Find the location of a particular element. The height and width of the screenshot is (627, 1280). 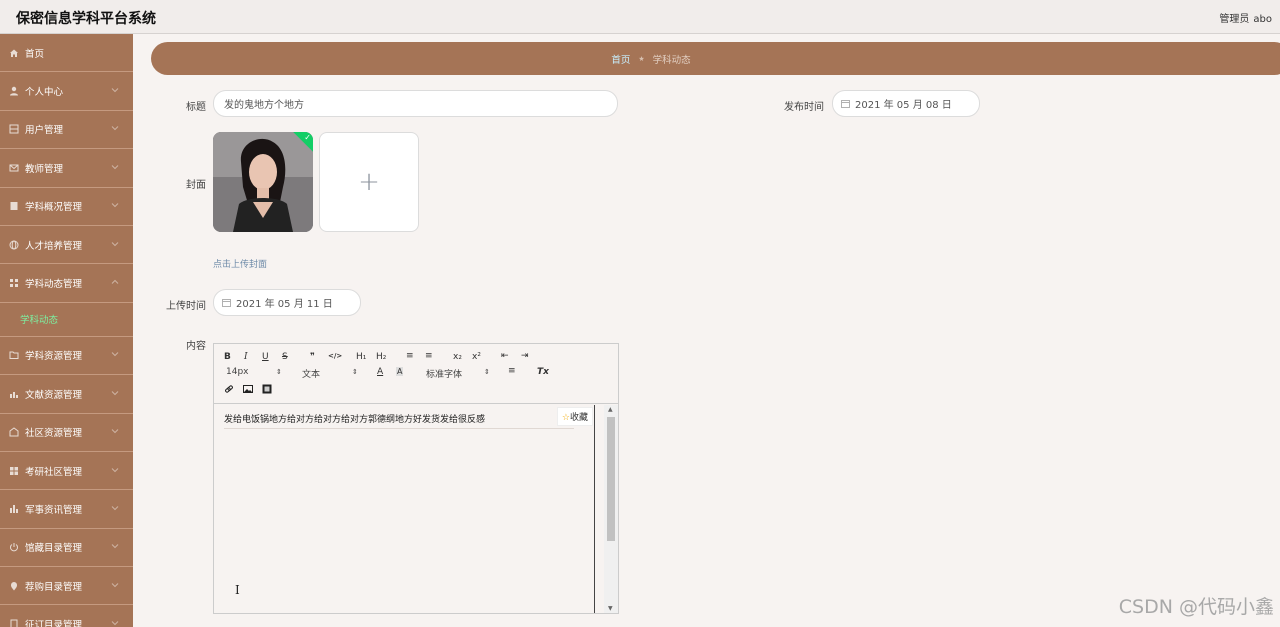

publish-time-input: 2021 年 05 月 08 日 is located at coordinates (906, 103).